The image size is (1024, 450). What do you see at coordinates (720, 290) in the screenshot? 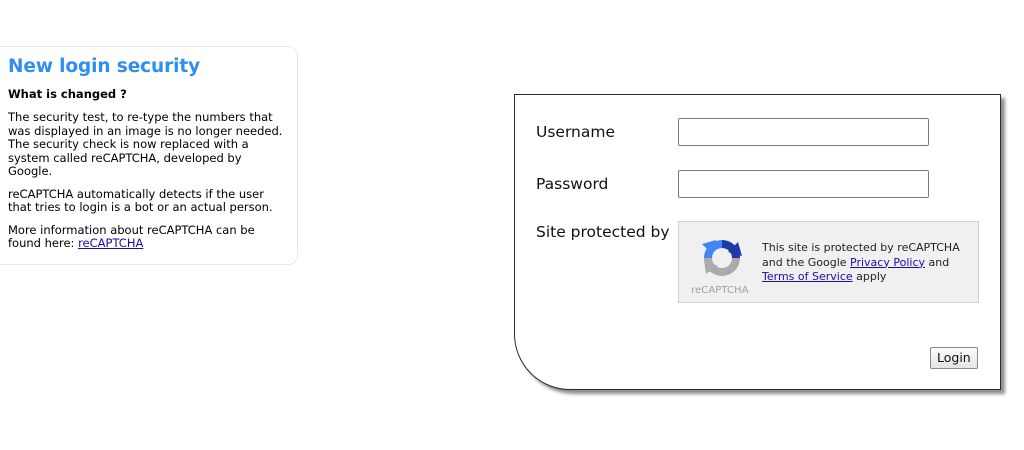
I see `recaptcha-wordmark: reCAPTCHA` at bounding box center [720, 290].